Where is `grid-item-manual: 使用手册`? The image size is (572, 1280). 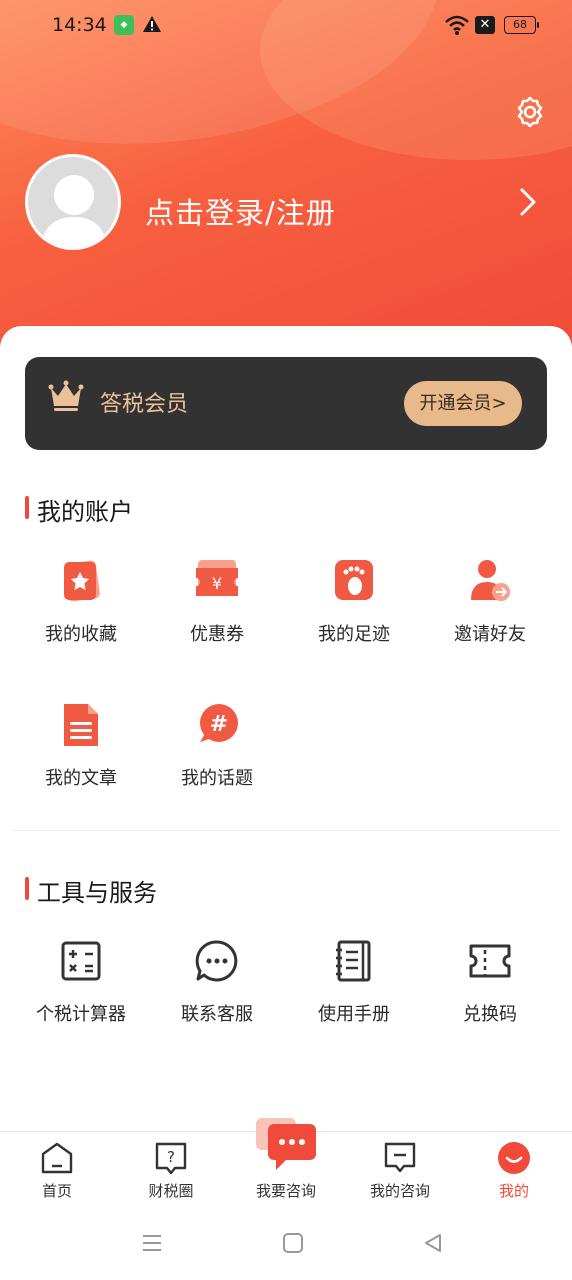 grid-item-manual: 使用手册 is located at coordinates (354, 981).